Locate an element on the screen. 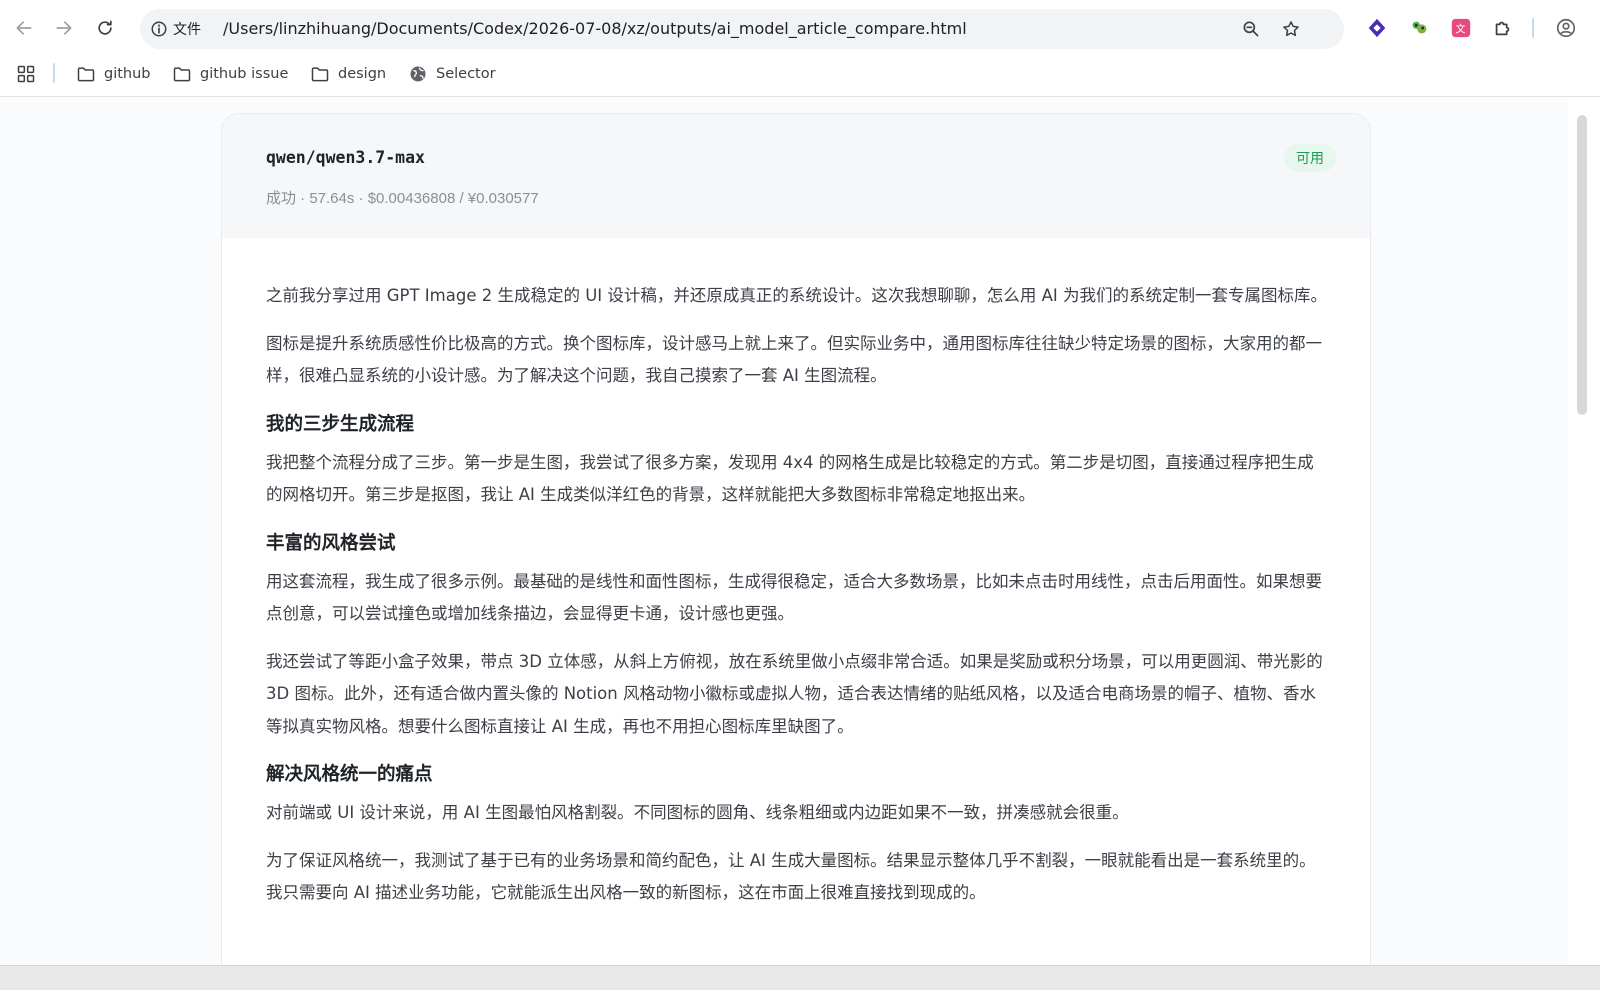 The height and width of the screenshot is (990, 1600). zoom-button is located at coordinates (1251, 29).